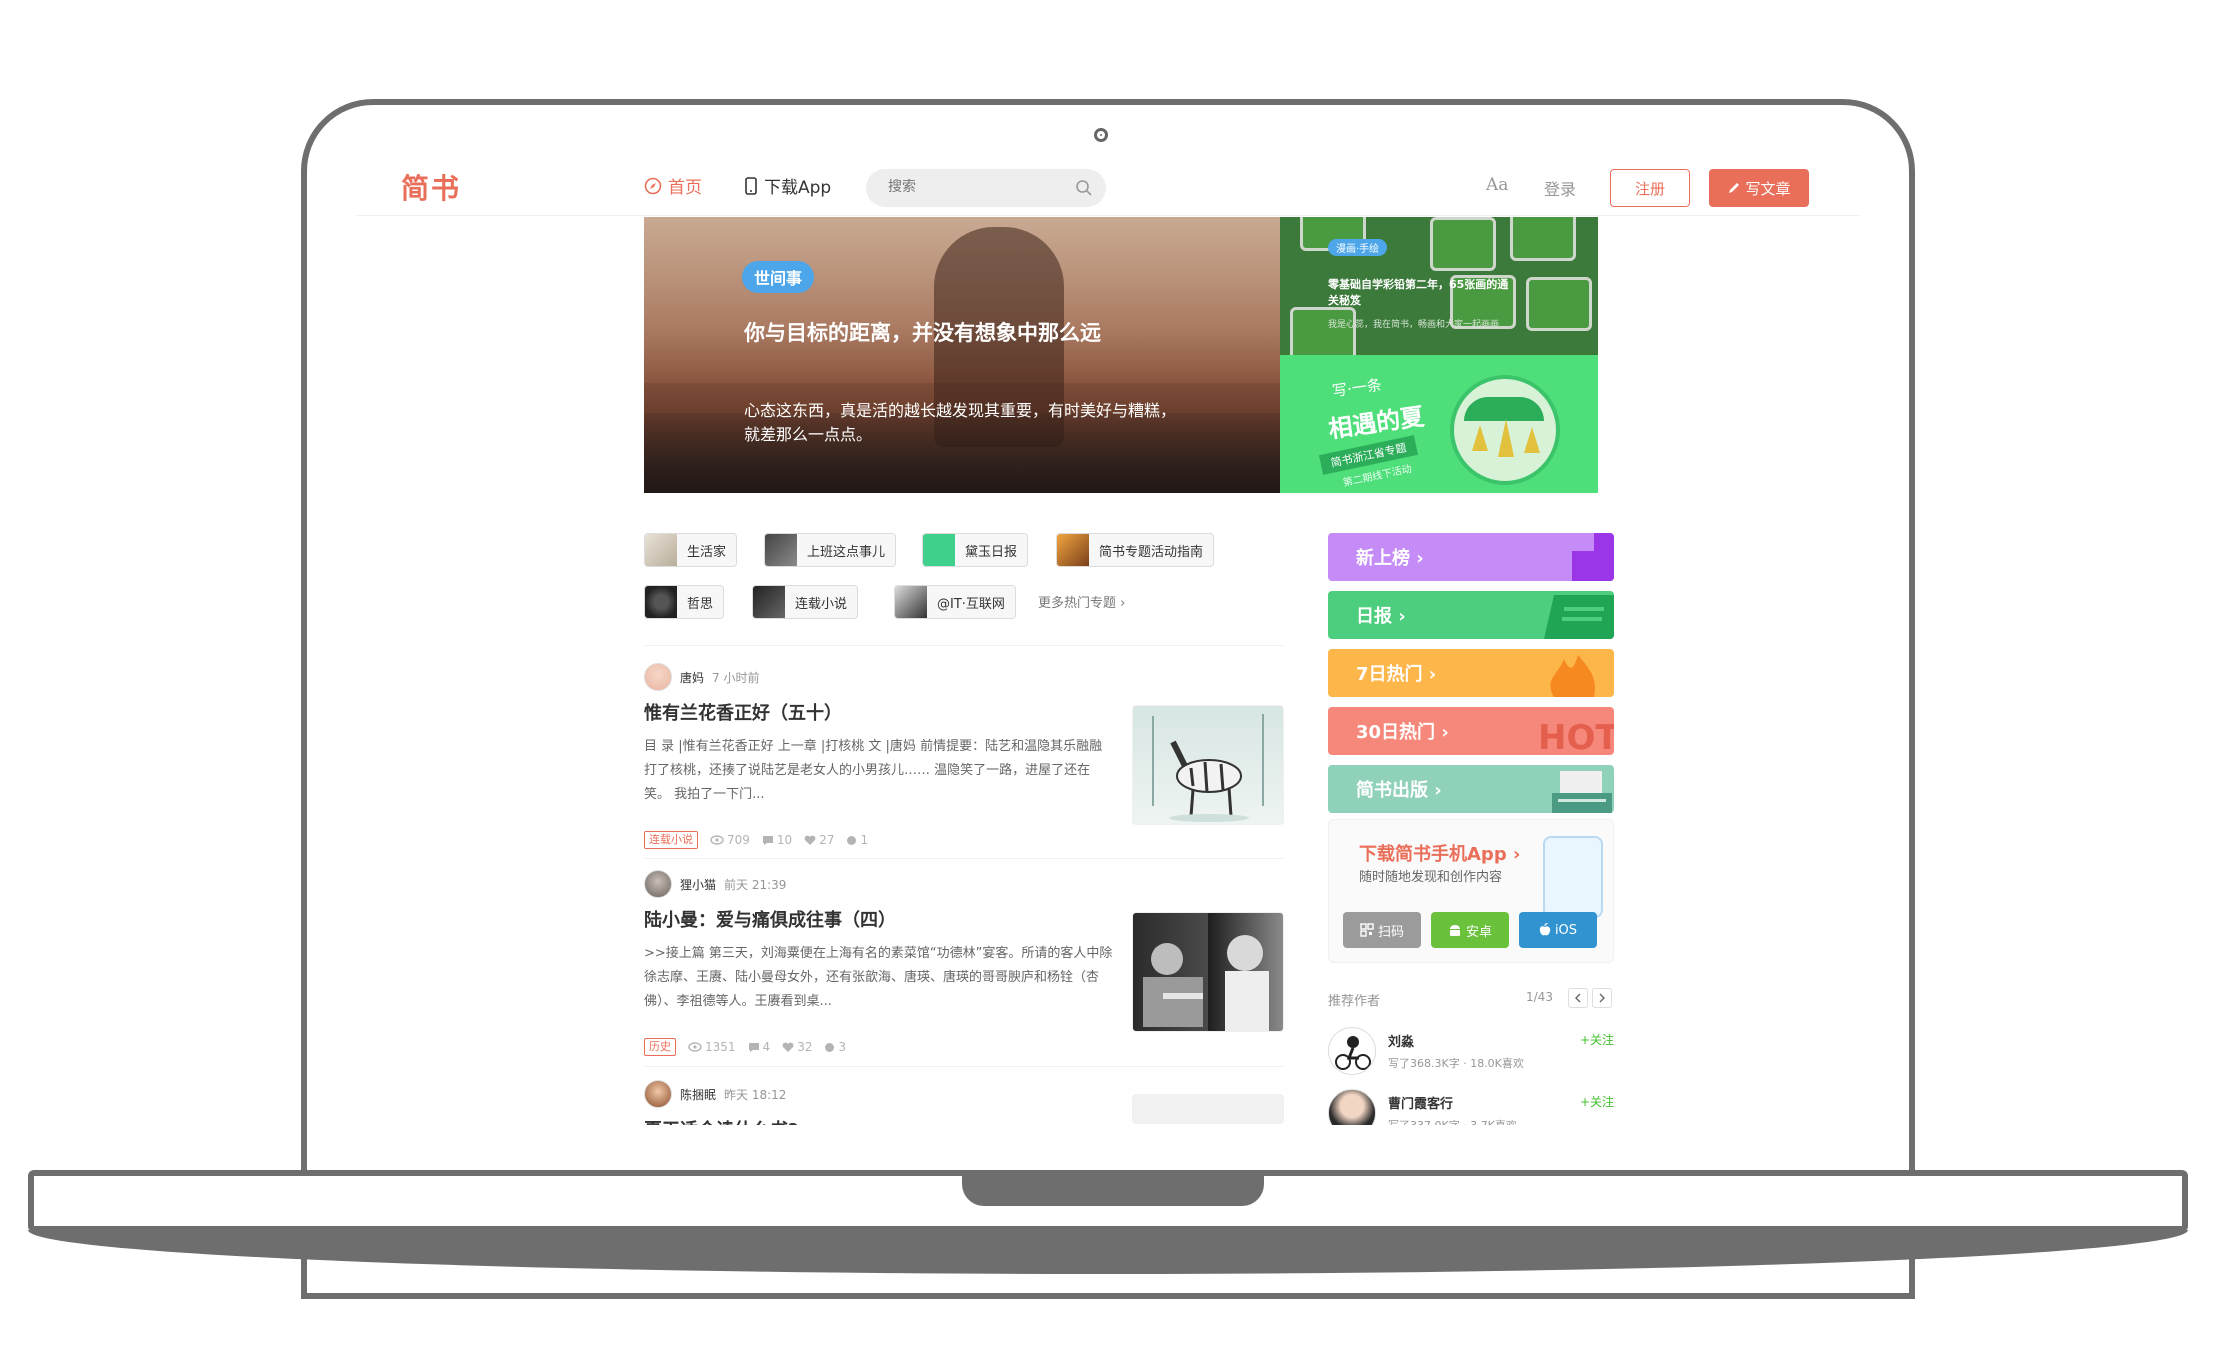  I want to click on fire-icon, so click(1573, 676).